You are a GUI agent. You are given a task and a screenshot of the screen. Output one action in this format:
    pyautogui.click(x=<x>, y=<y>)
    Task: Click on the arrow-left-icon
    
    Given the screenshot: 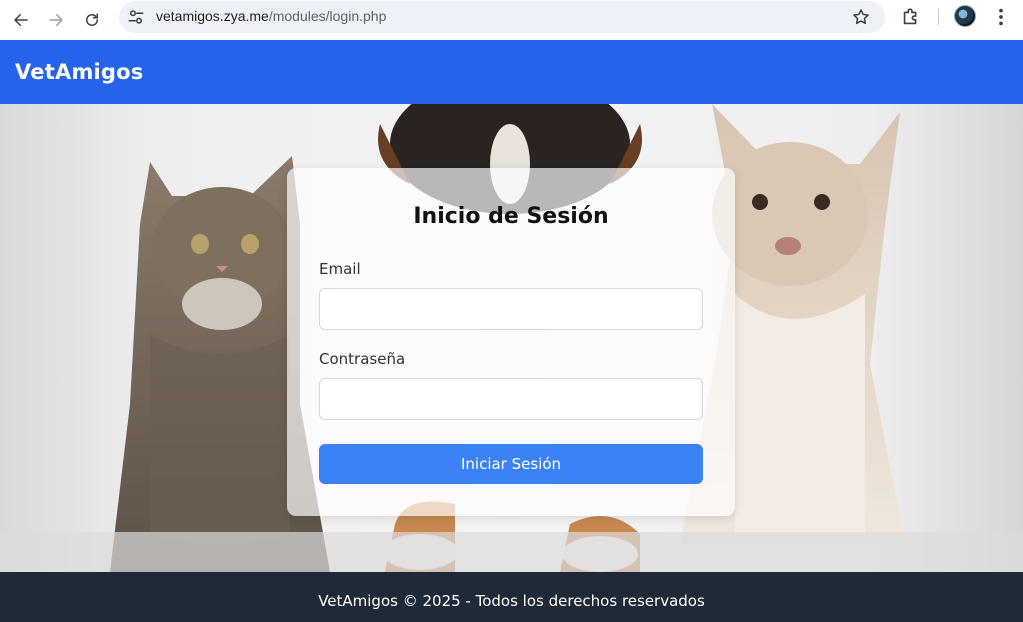 What is the action you would take?
    pyautogui.click(x=21, y=20)
    